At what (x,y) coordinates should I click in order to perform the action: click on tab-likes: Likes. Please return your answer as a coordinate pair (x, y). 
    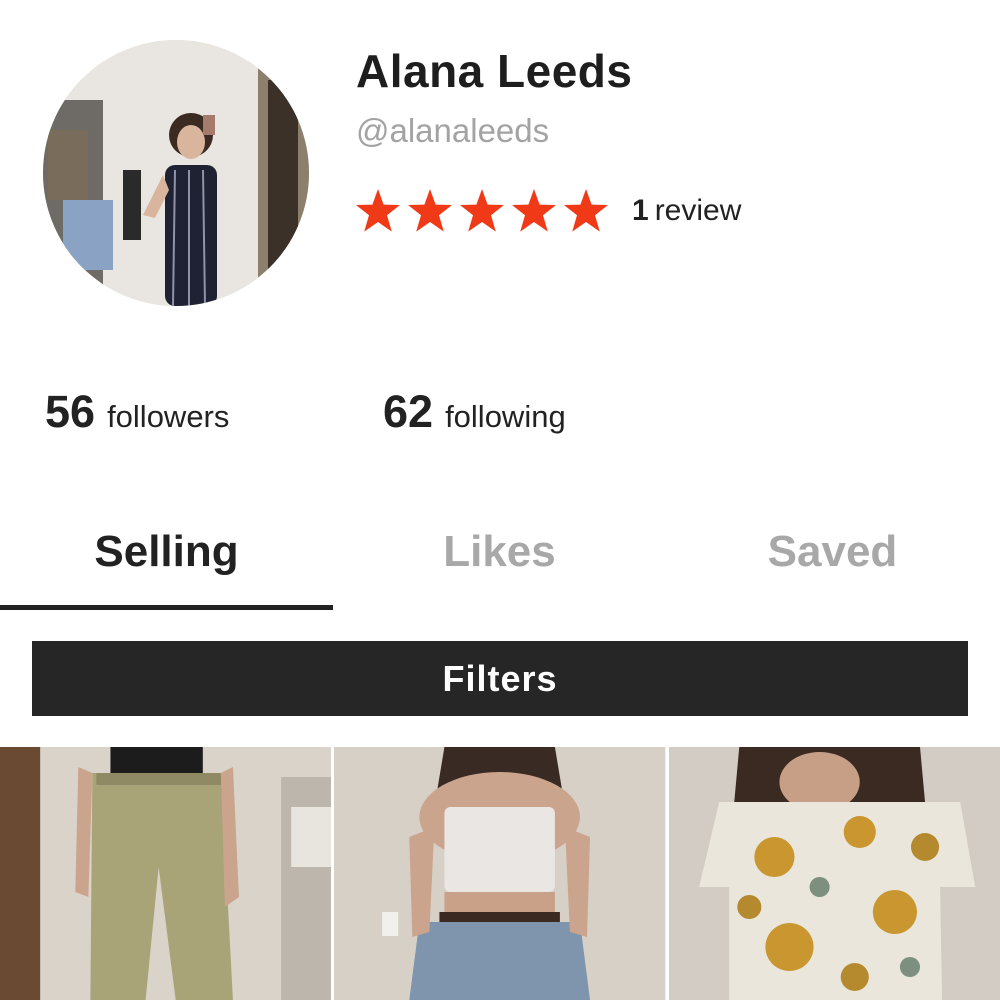
    Looking at the image, I should click on (499, 562).